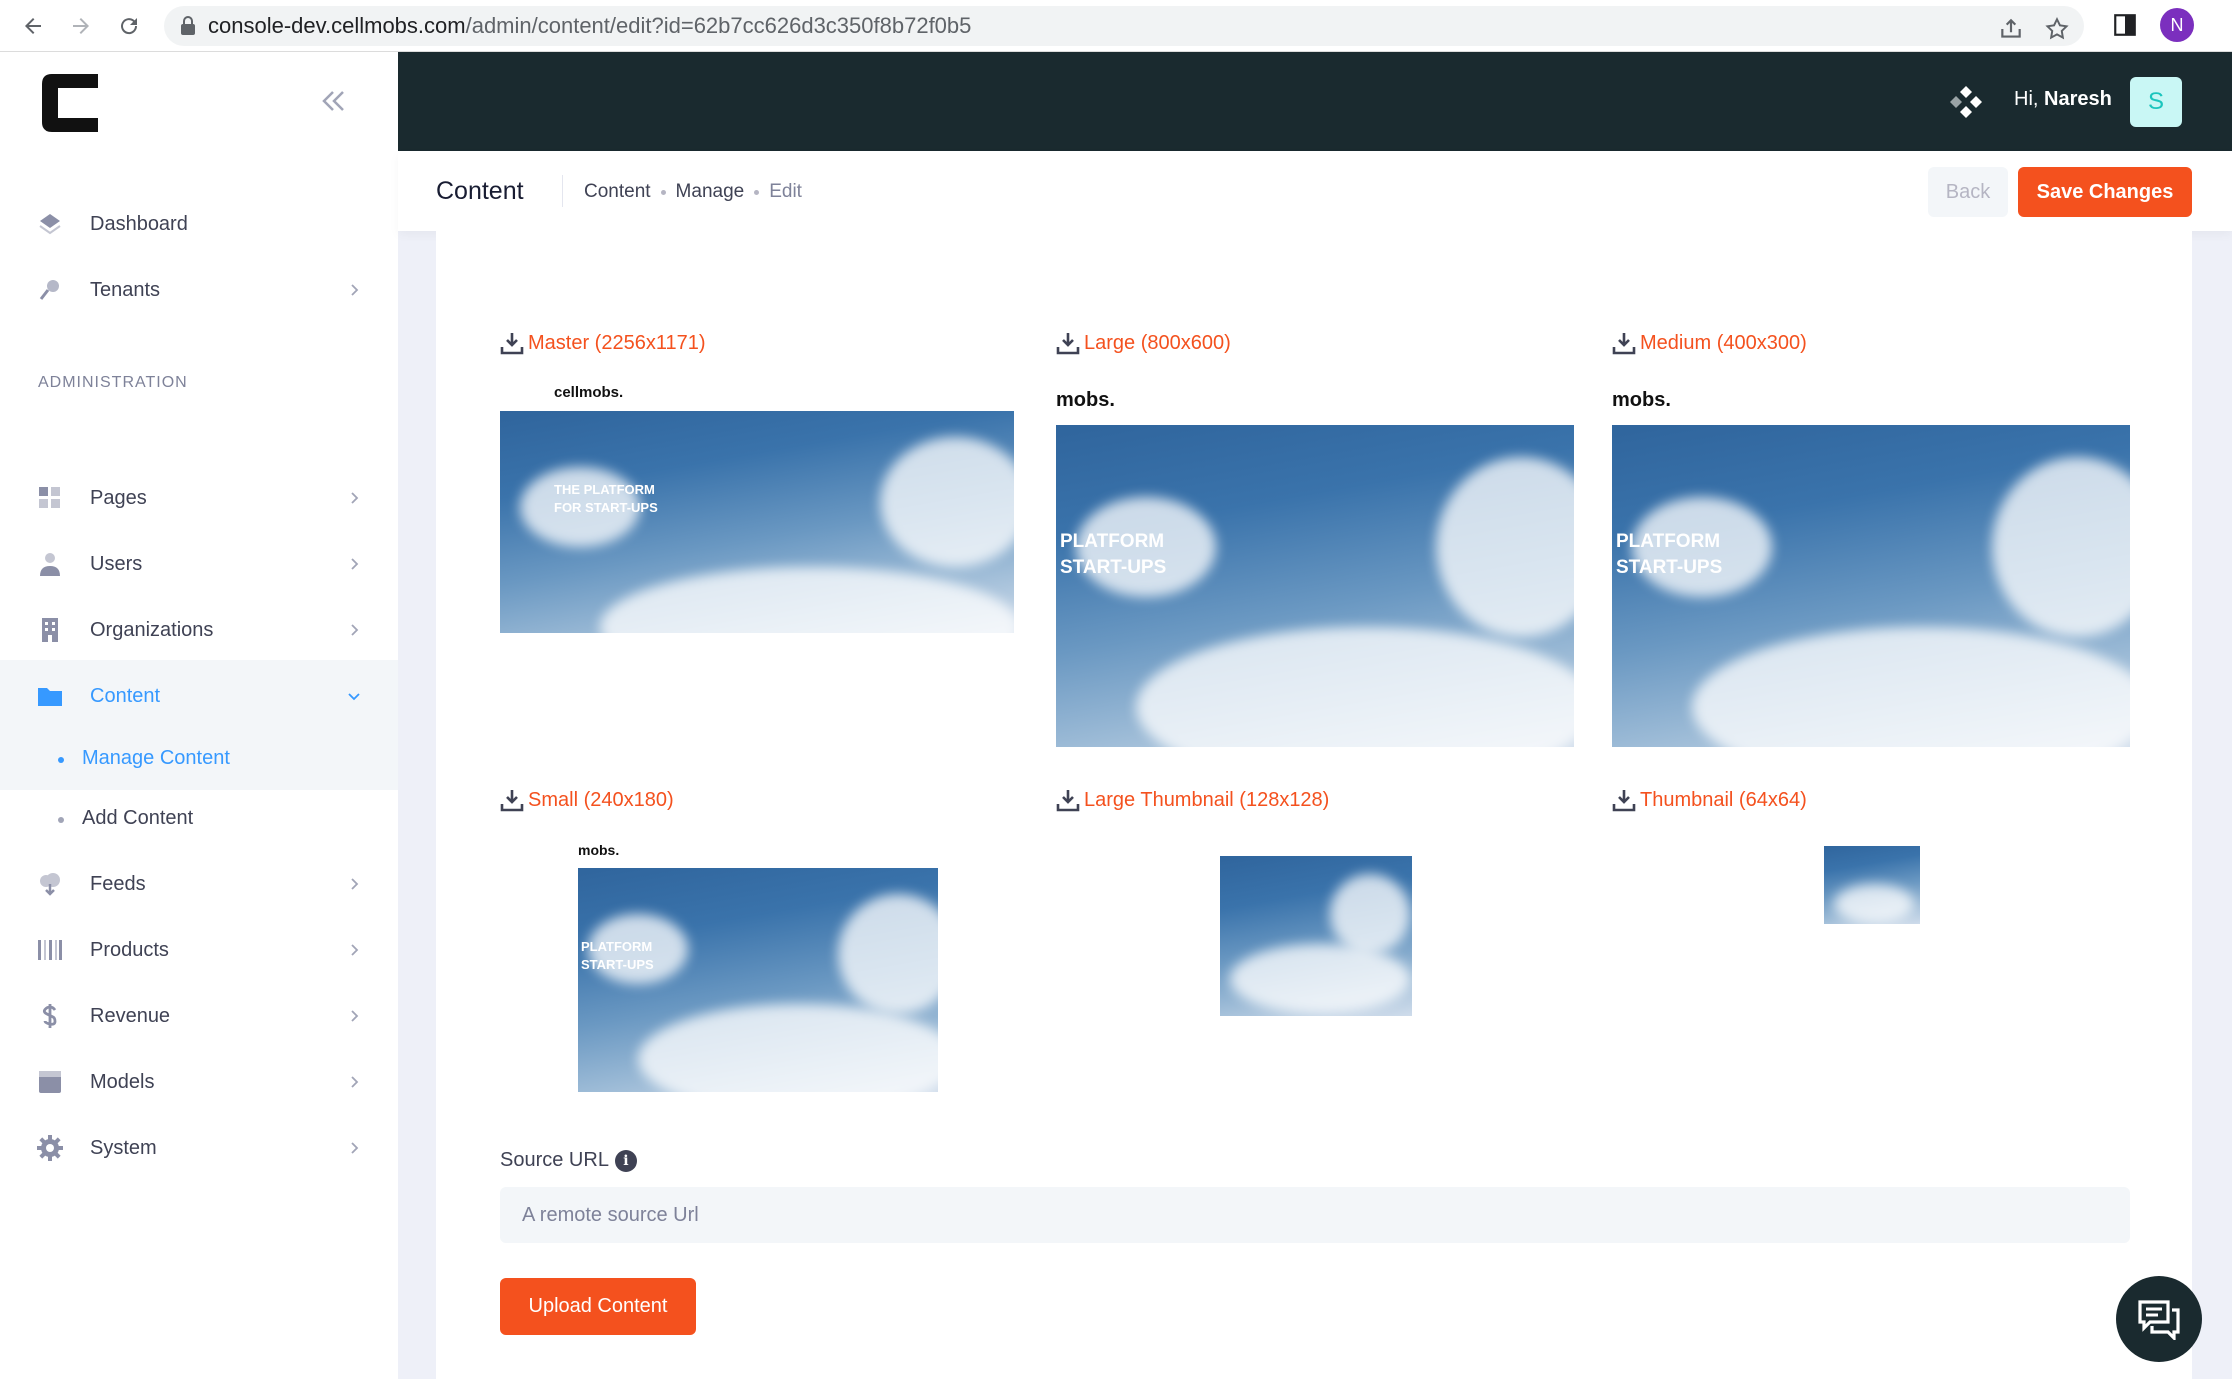 Image resolution: width=2232 pixels, height=1379 pixels. I want to click on reload-icon, so click(129, 26).